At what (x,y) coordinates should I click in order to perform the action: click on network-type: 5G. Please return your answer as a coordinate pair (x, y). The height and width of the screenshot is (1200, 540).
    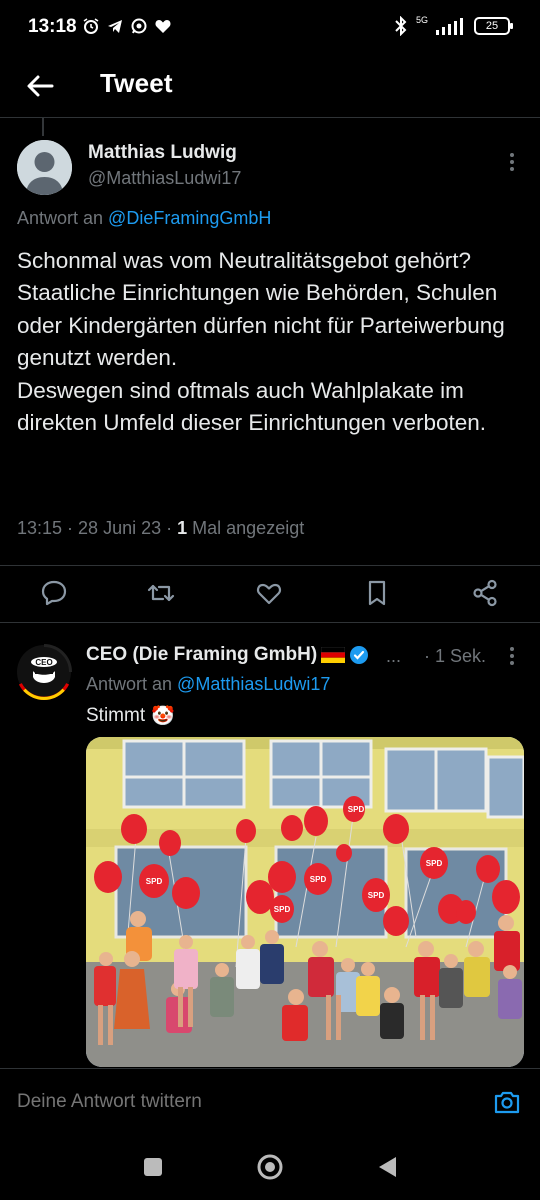
    Looking at the image, I should click on (421, 20).